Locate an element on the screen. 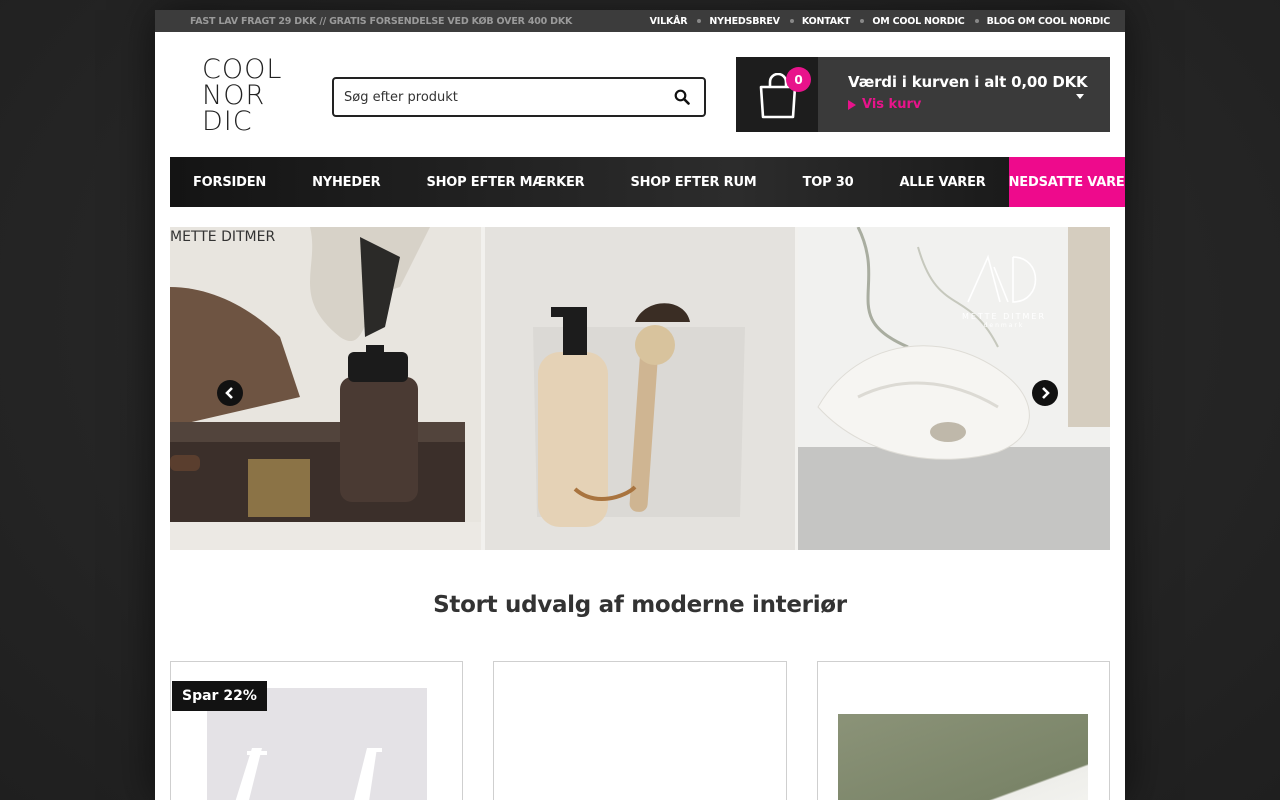 This screenshot has width=1280, height=800. nav-item-shop-efter-rum: SHOP EFTER RUM is located at coordinates (693, 182).